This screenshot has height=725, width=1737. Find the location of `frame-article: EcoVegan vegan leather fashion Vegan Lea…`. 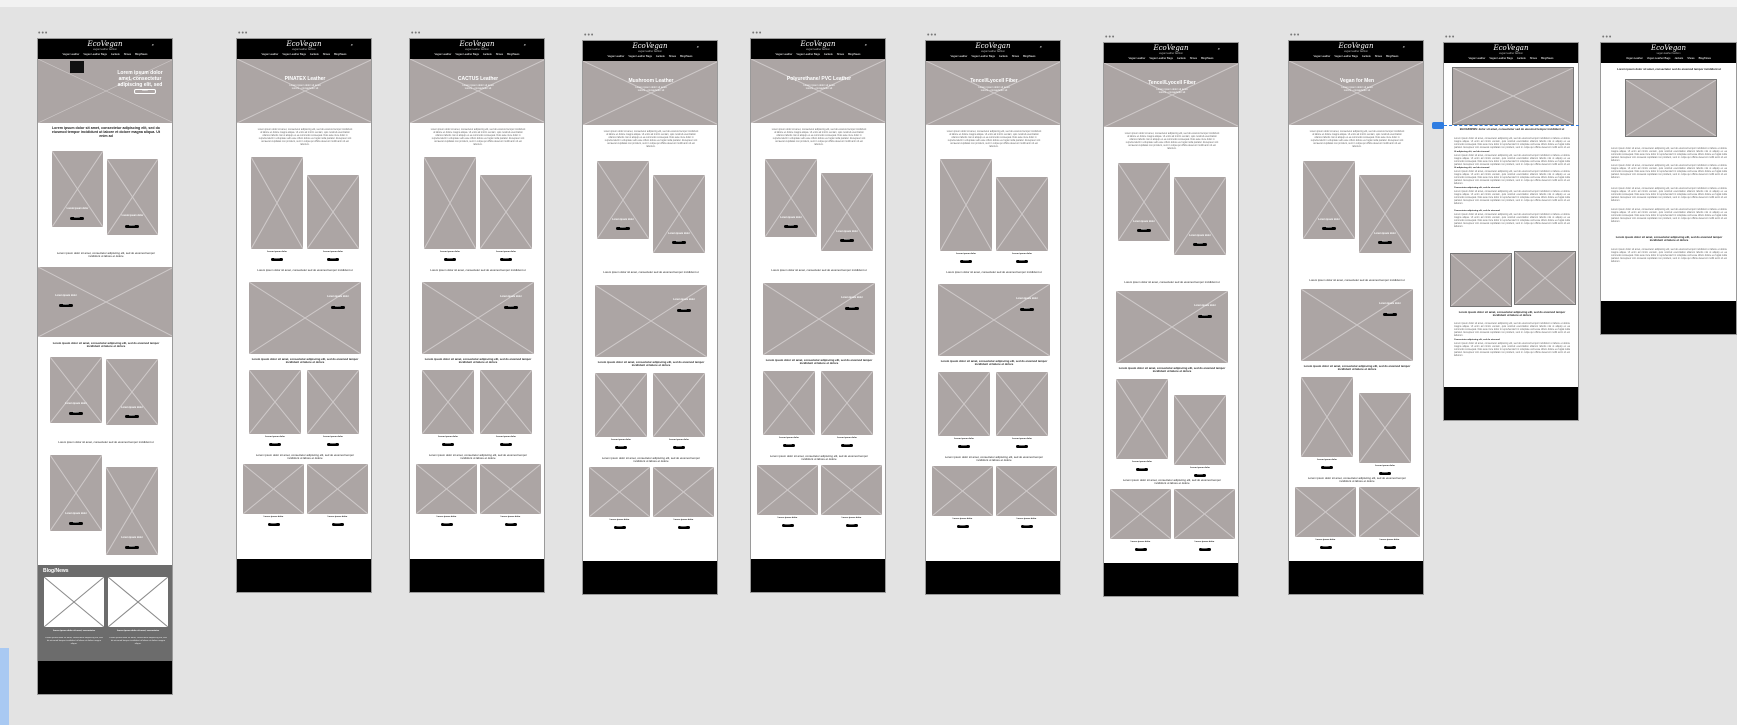

frame-article: EcoVegan vegan leather fashion Vegan Lea… is located at coordinates (1668, 188).